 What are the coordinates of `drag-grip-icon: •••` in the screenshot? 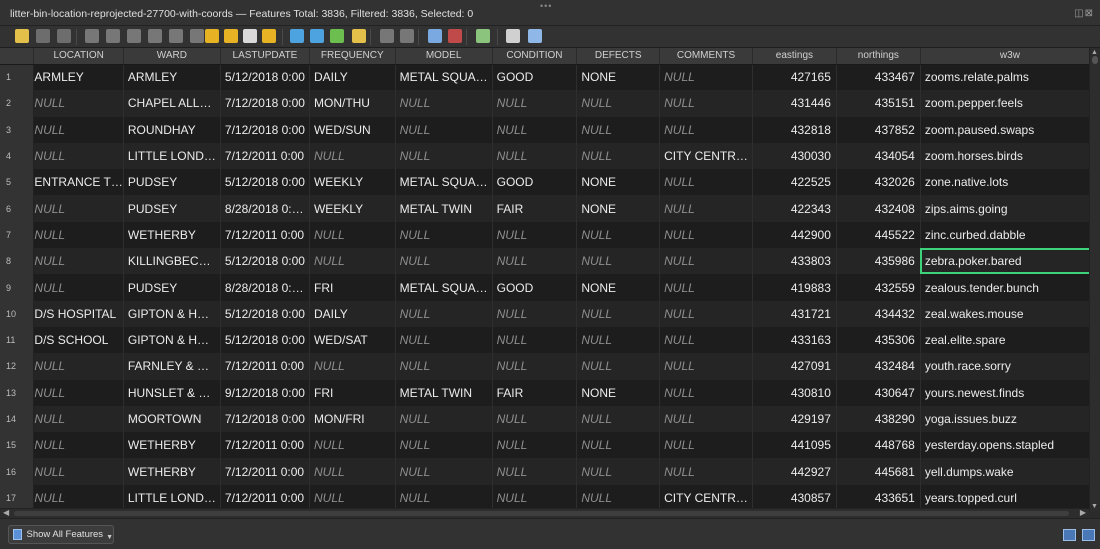 It's located at (546, 6).